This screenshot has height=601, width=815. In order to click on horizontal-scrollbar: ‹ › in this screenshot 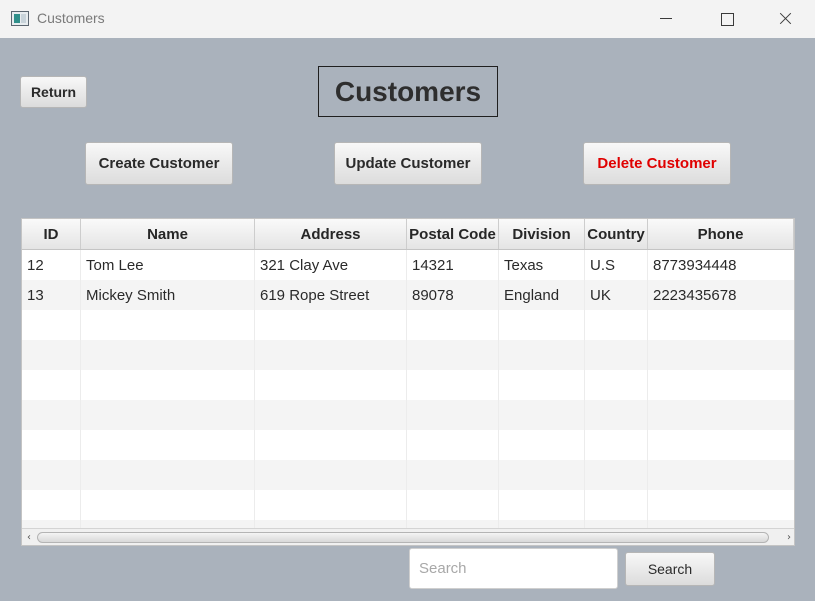, I will do `click(408, 536)`.